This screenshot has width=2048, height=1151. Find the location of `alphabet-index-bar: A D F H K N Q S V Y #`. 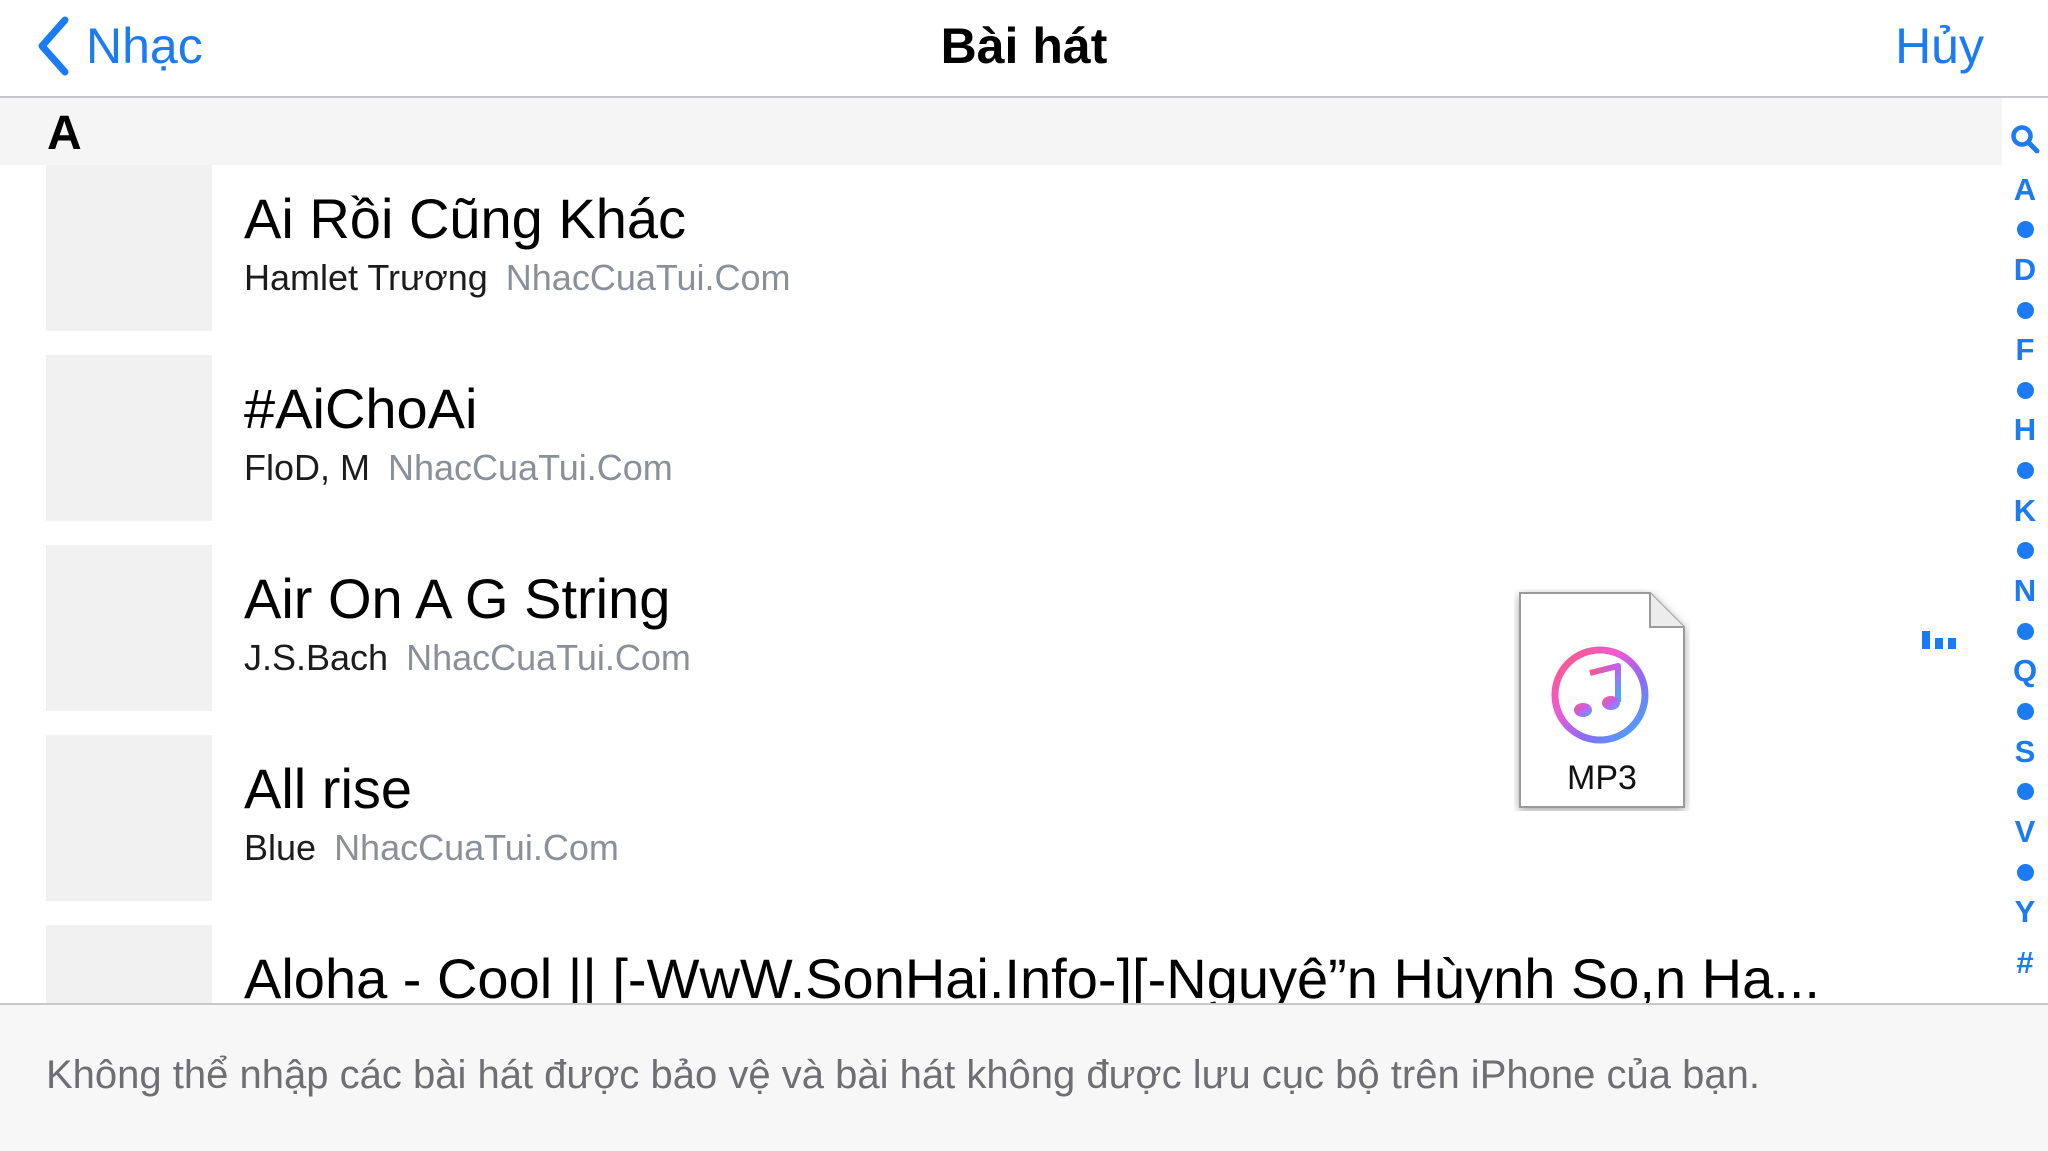

alphabet-index-bar: A D F H K N Q S V Y # is located at coordinates (2025, 551).